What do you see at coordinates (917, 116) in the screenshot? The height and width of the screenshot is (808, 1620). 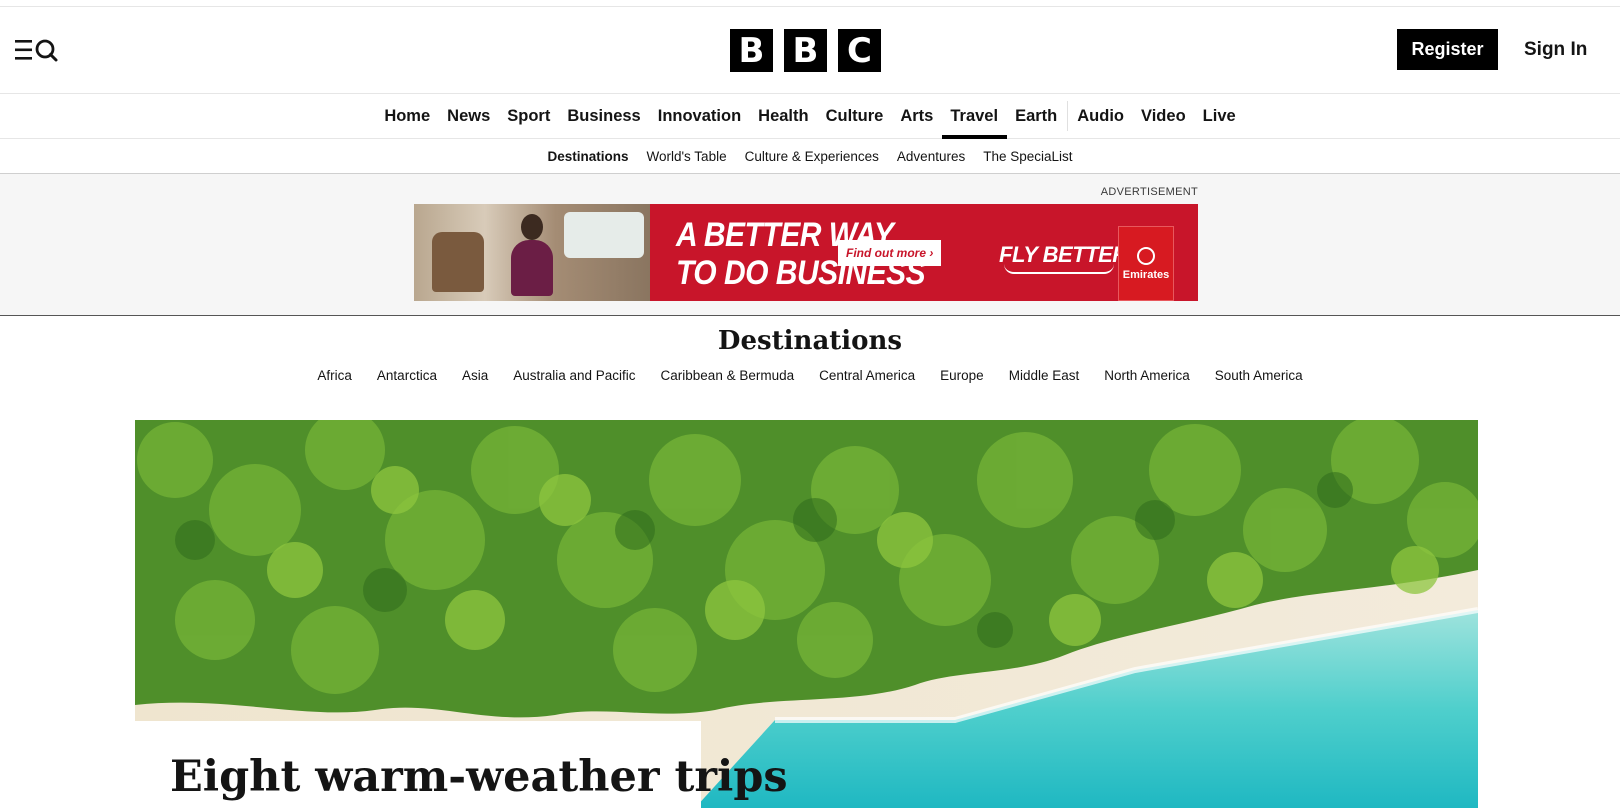 I see `nav-item-arts: Arts` at bounding box center [917, 116].